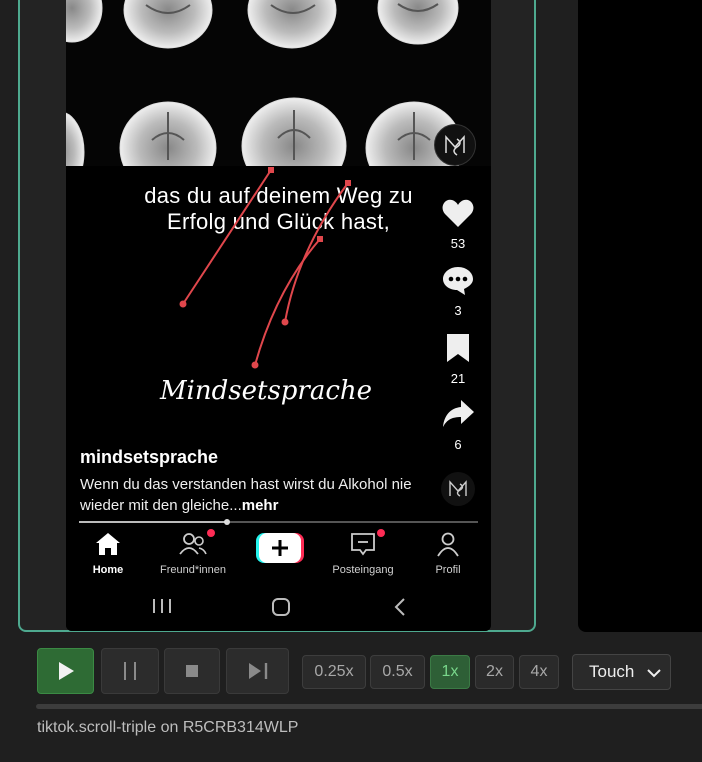 The width and height of the screenshot is (702, 762). I want to click on tab-profile: Profil, so click(448, 553).